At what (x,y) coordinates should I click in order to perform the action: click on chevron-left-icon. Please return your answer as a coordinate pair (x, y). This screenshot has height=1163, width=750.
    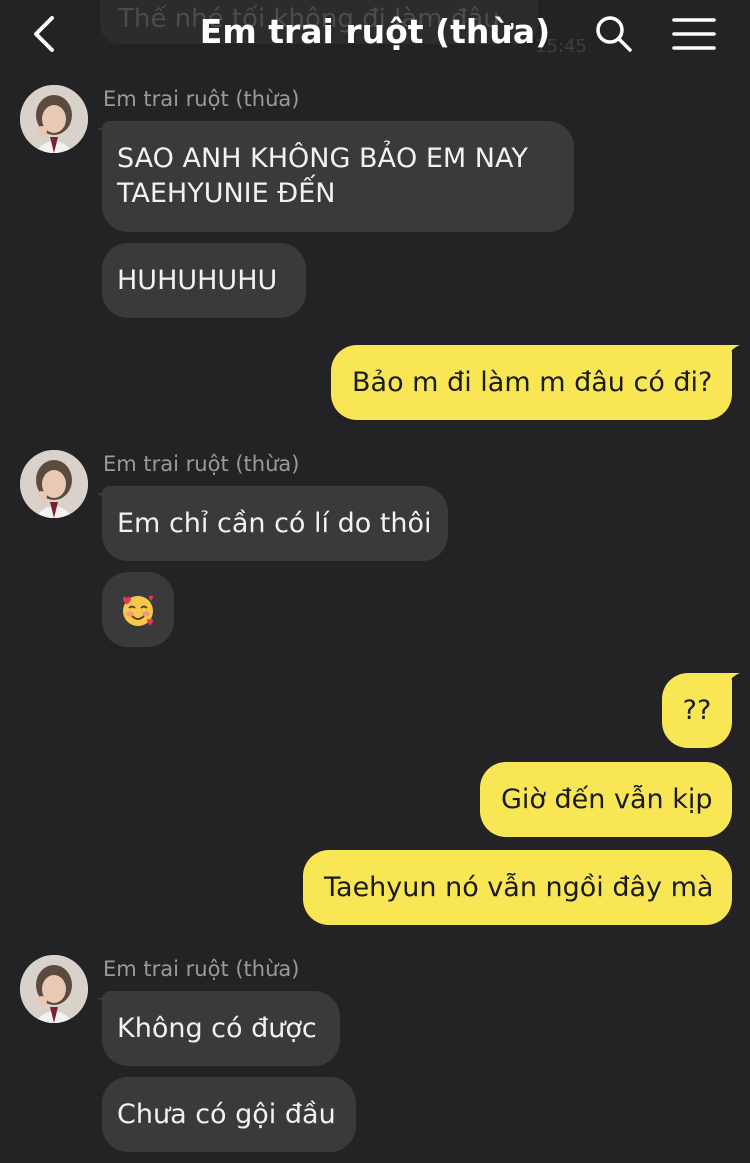
    Looking at the image, I should click on (44, 34).